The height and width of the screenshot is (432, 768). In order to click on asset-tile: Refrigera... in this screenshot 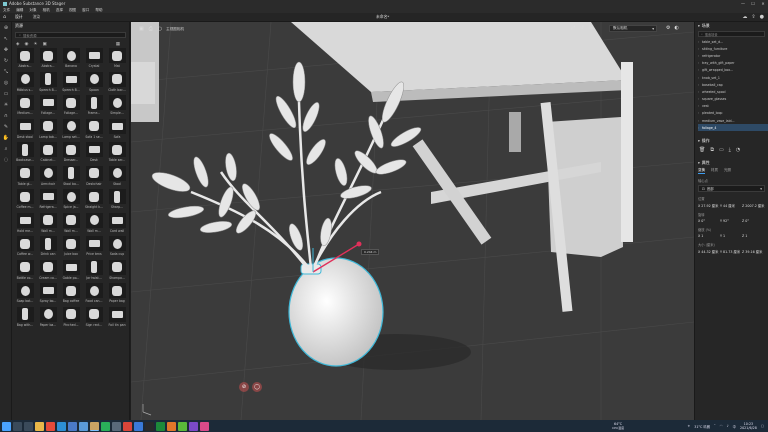, I will do `click(48, 201)`.